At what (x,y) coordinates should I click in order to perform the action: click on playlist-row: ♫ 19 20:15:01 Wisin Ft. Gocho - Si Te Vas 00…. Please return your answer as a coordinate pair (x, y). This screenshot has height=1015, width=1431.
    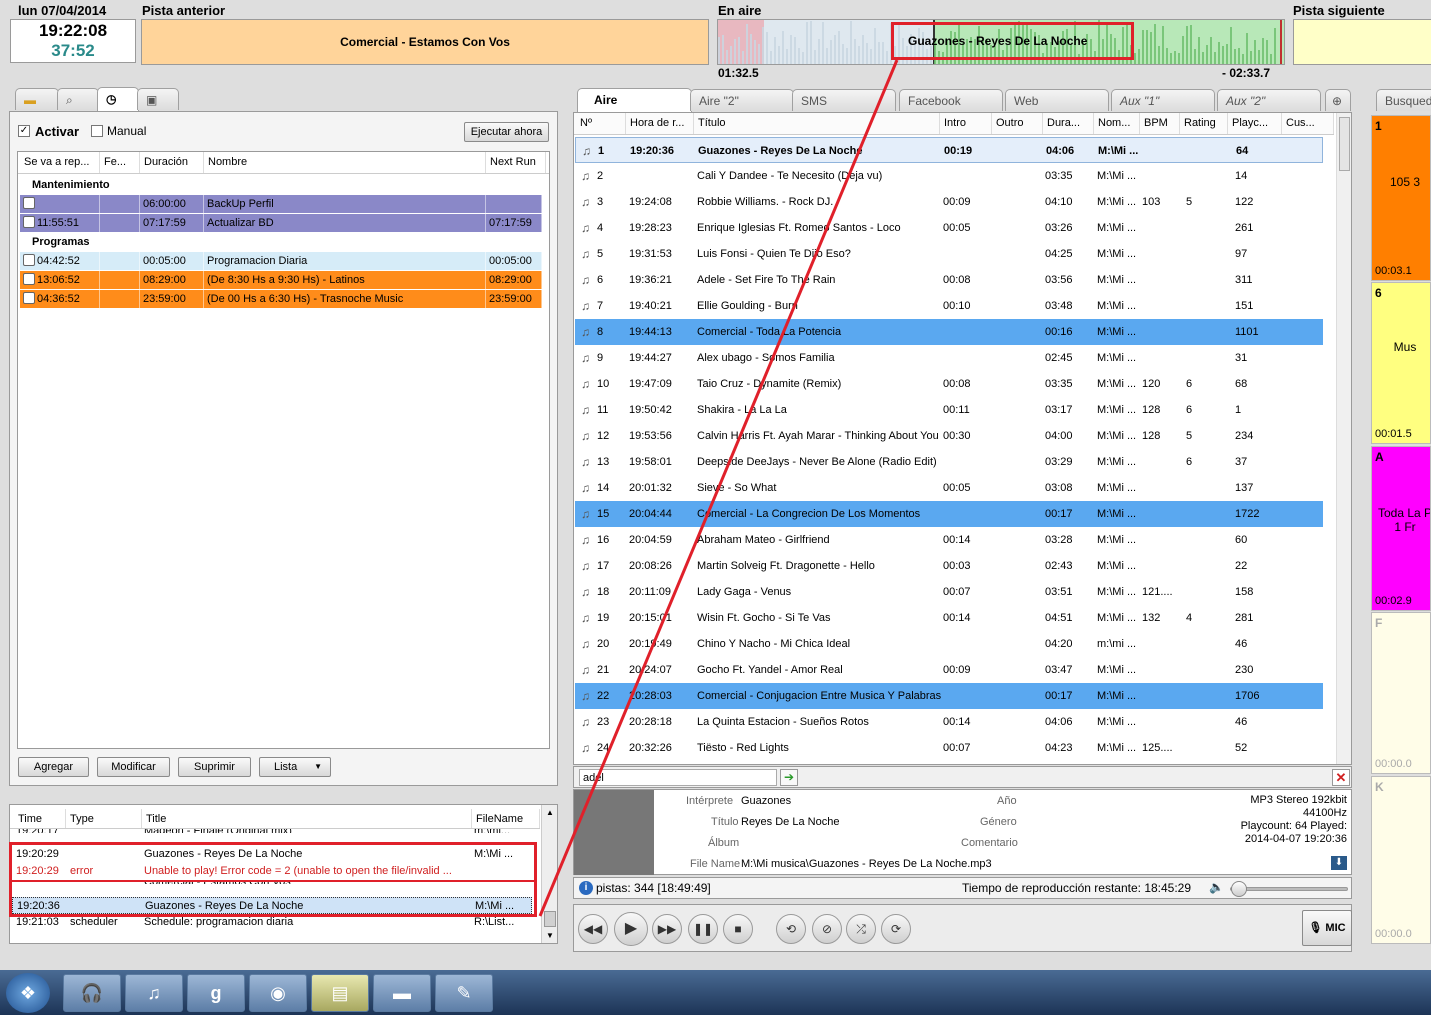
    Looking at the image, I should click on (949, 618).